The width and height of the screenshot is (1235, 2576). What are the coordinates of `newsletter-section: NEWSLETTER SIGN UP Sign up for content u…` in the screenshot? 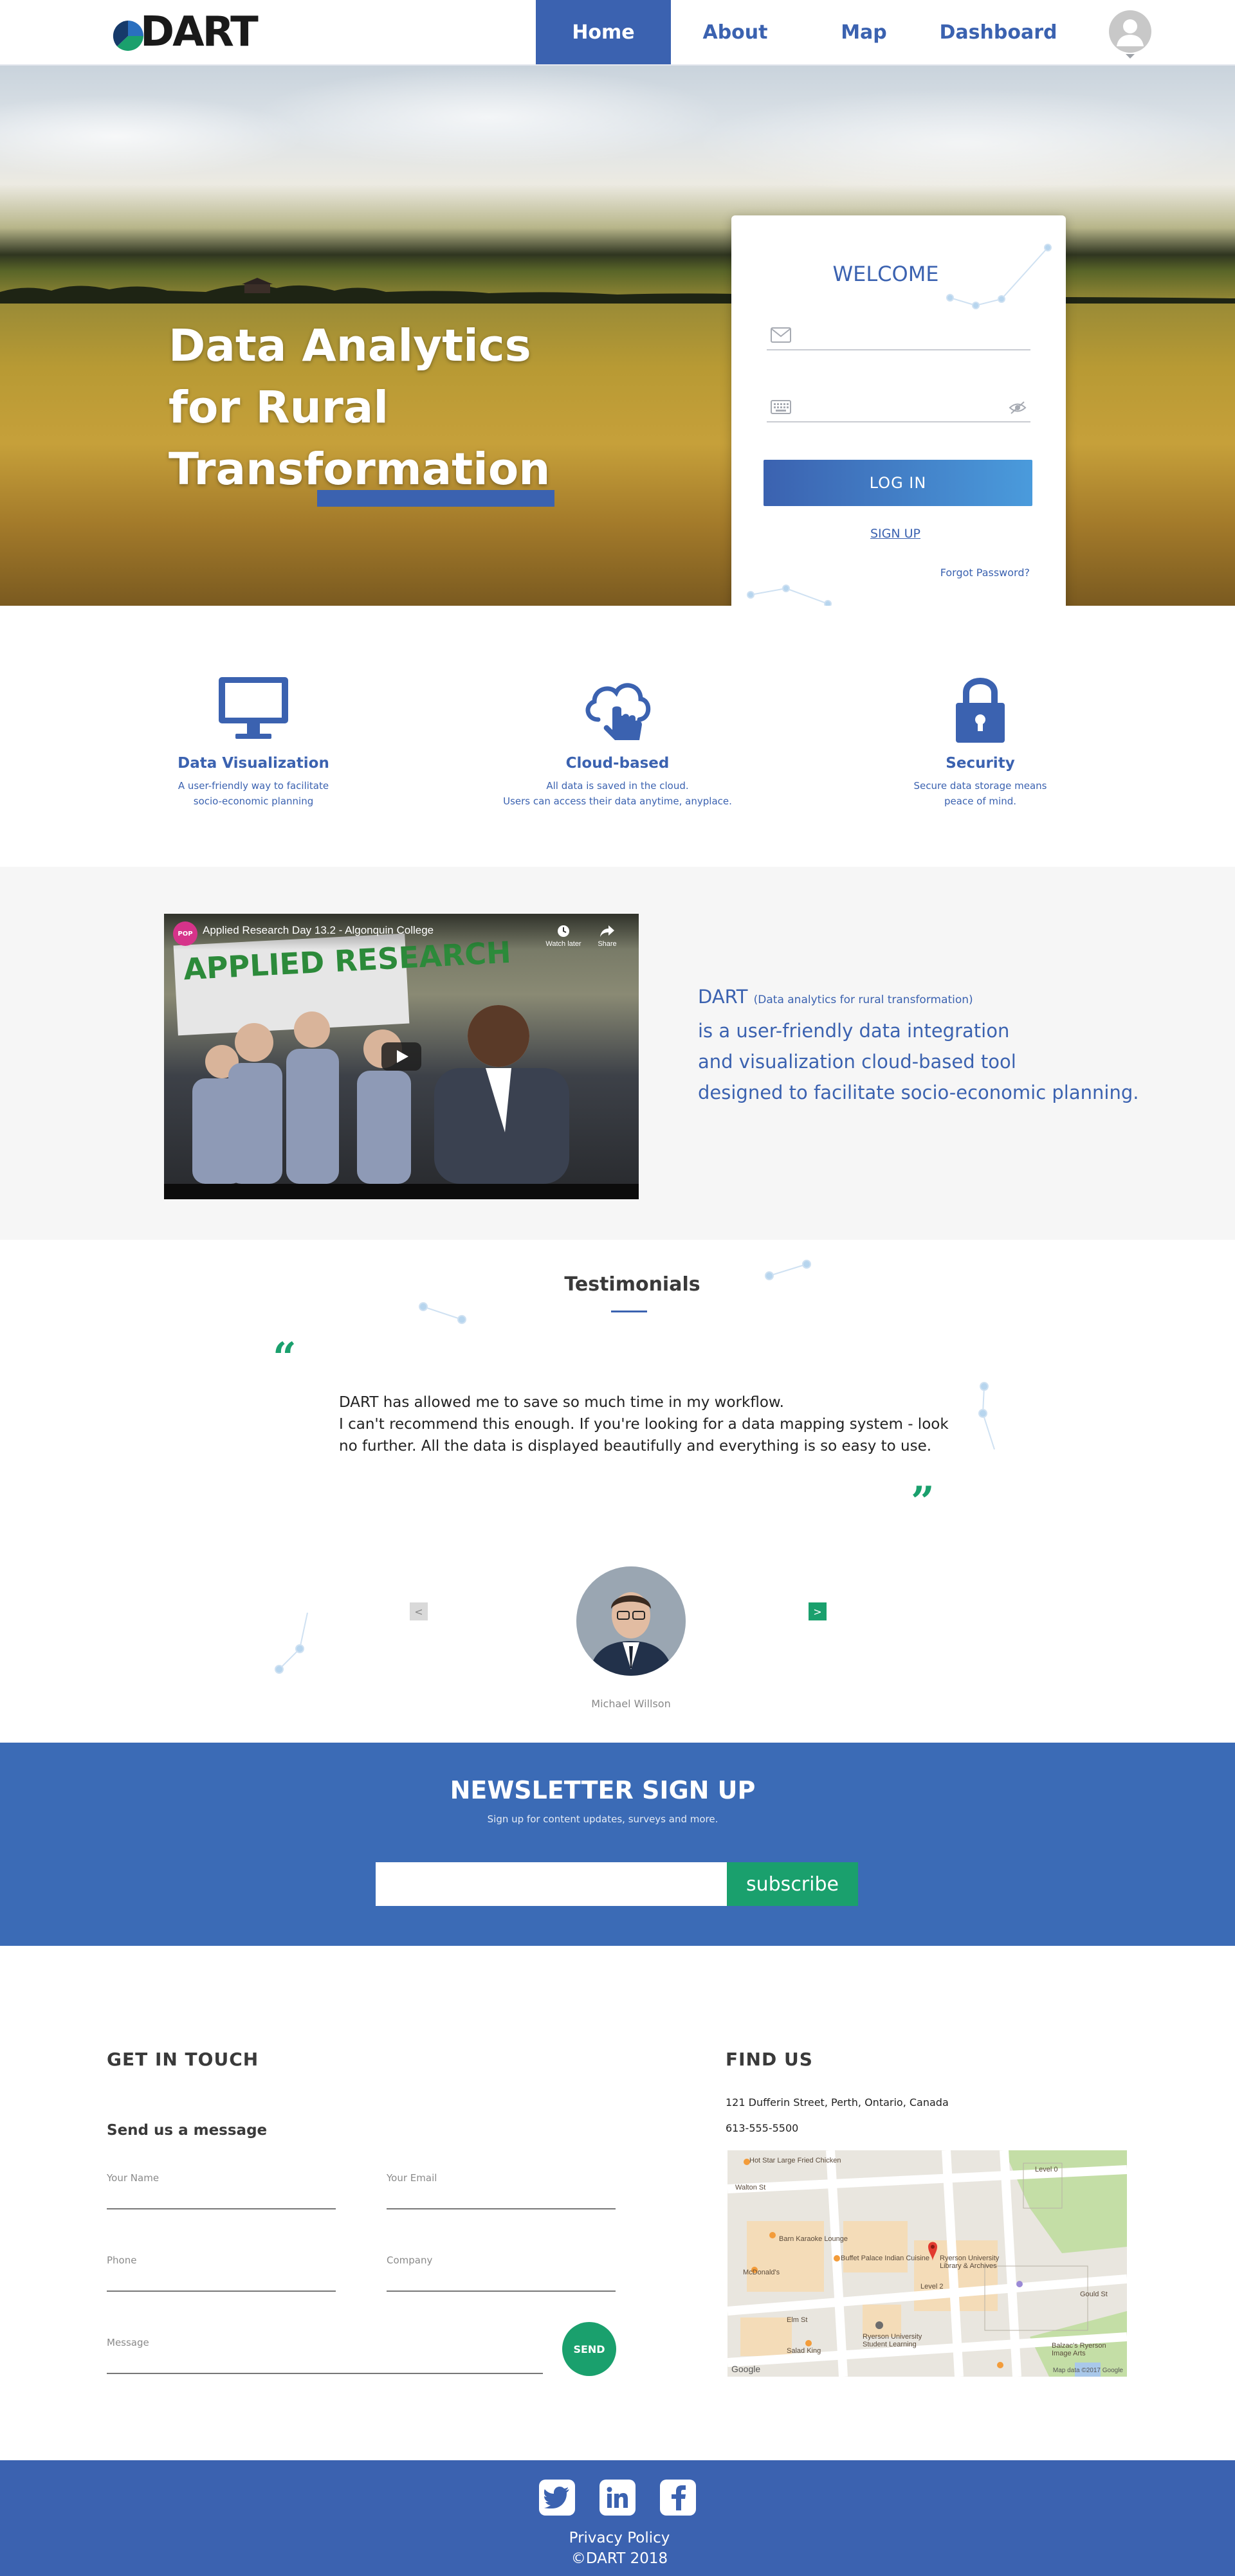 It's located at (617, 1844).